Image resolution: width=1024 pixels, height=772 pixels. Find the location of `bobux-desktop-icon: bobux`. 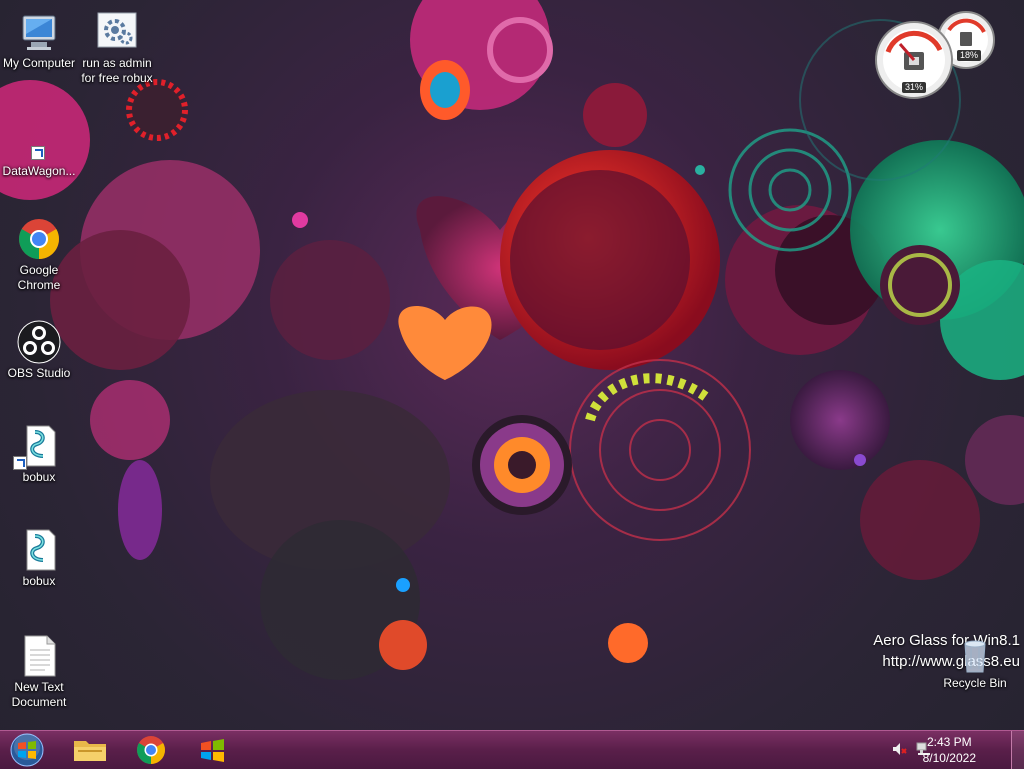

bobux-desktop-icon: bobux is located at coordinates (39, 558).